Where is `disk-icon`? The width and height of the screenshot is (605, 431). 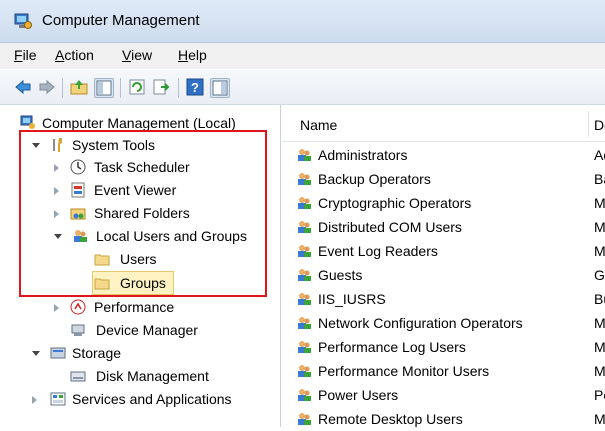 disk-icon is located at coordinates (78, 376).